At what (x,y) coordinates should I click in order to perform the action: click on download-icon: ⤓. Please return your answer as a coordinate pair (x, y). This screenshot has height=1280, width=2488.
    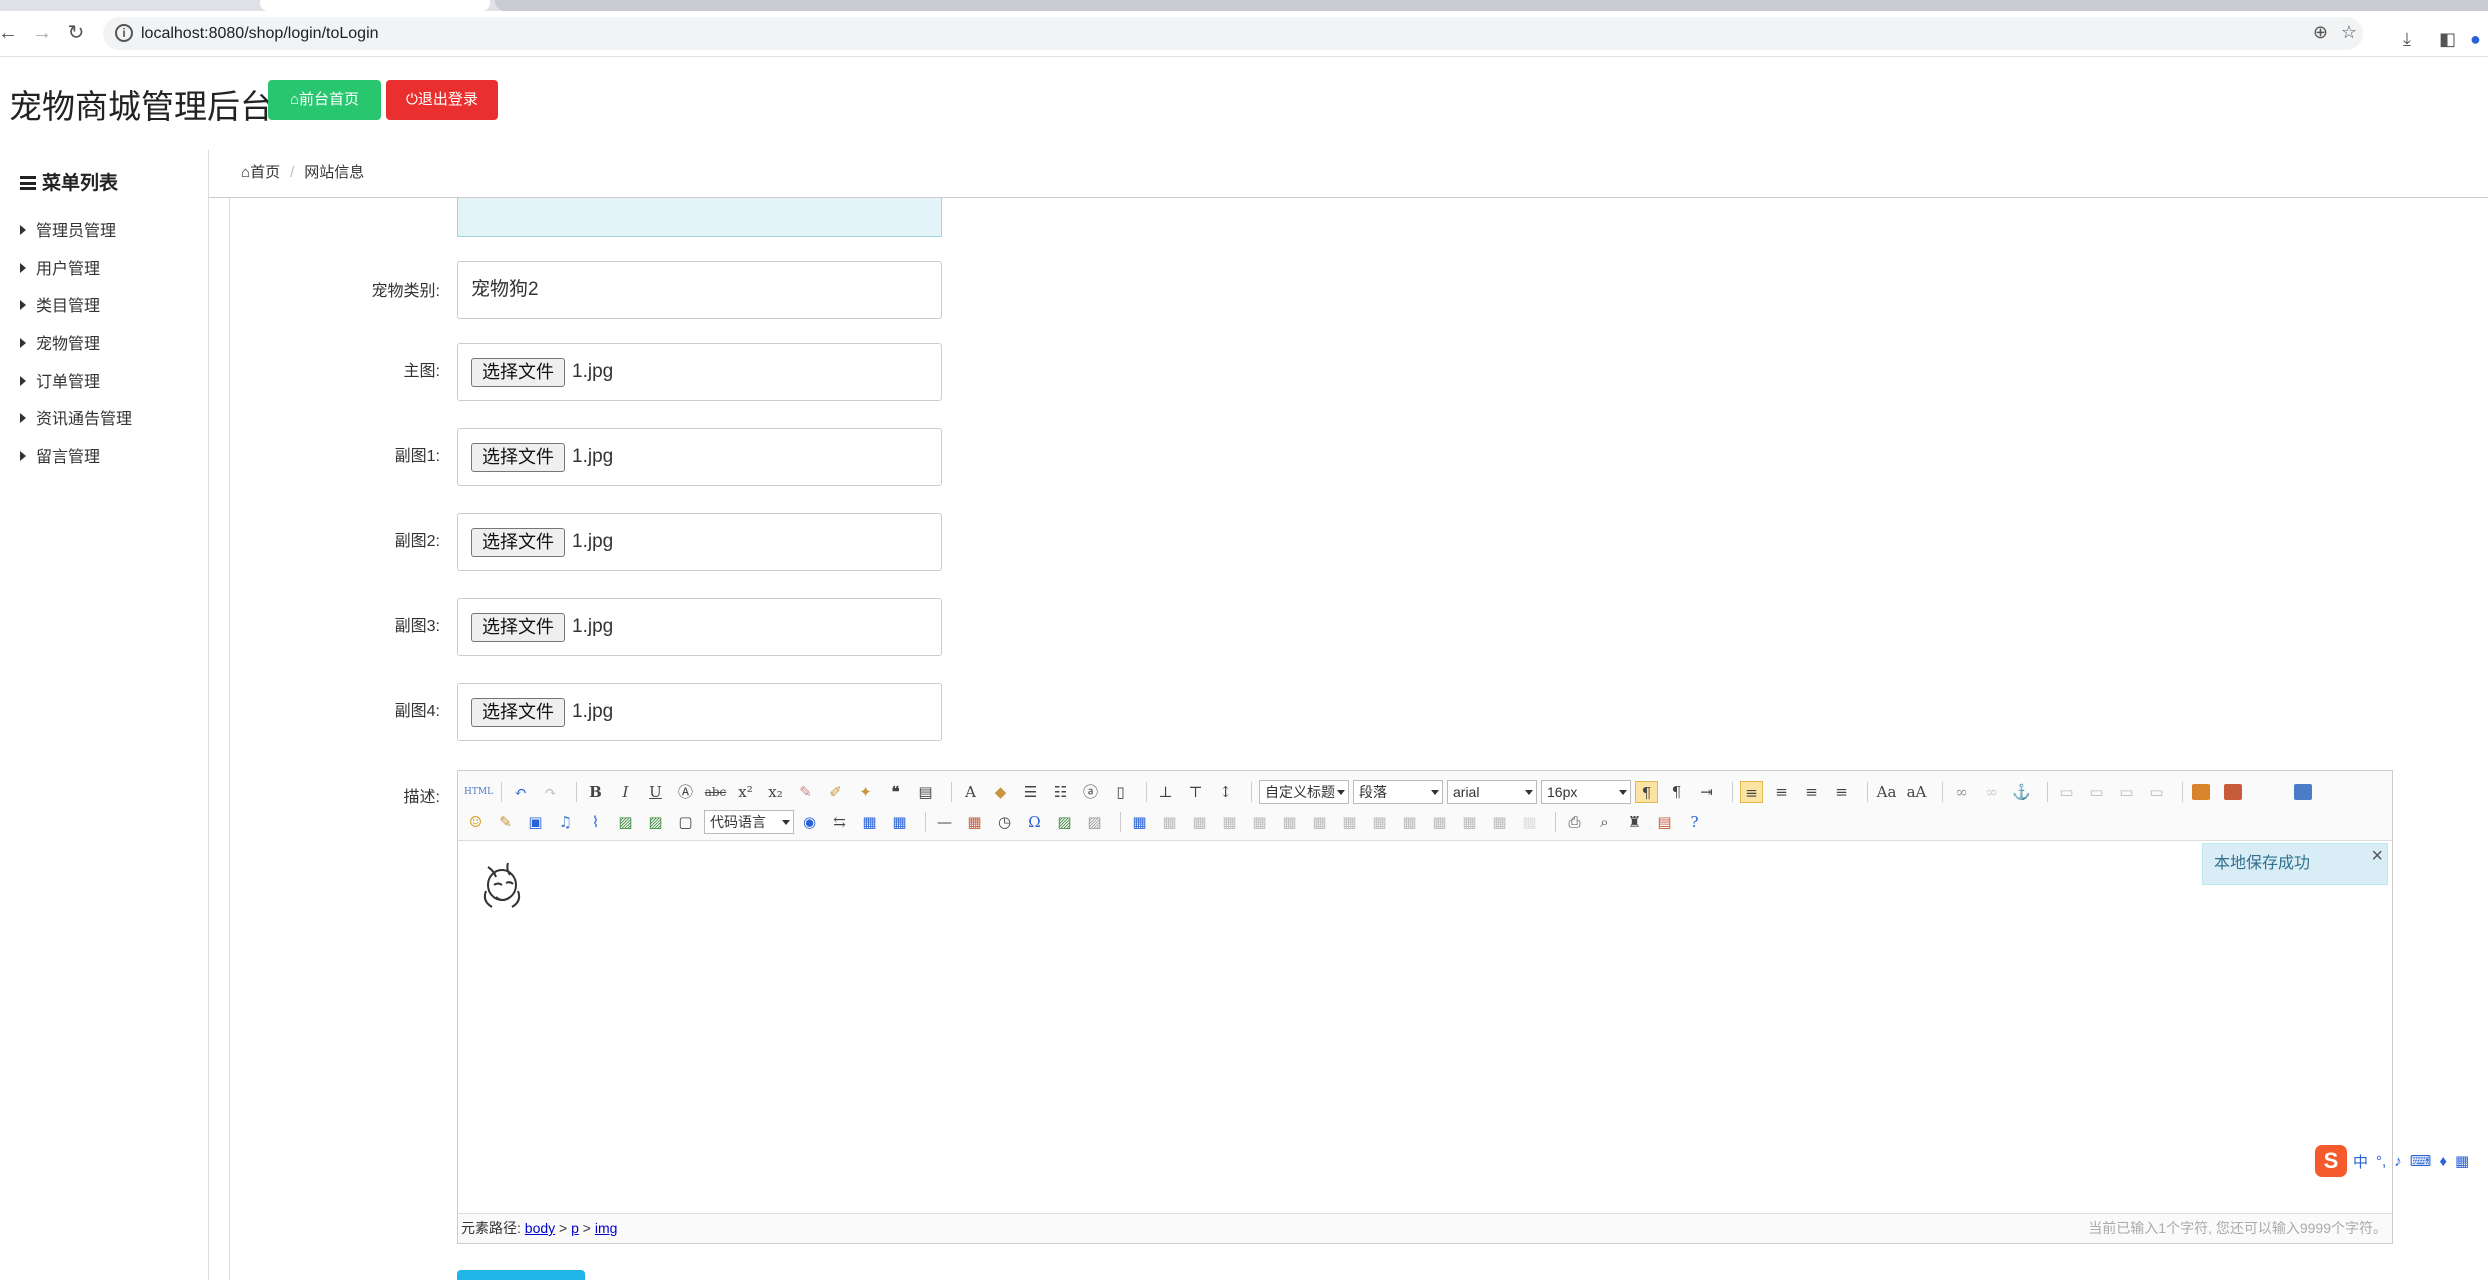
    Looking at the image, I should click on (2407, 39).